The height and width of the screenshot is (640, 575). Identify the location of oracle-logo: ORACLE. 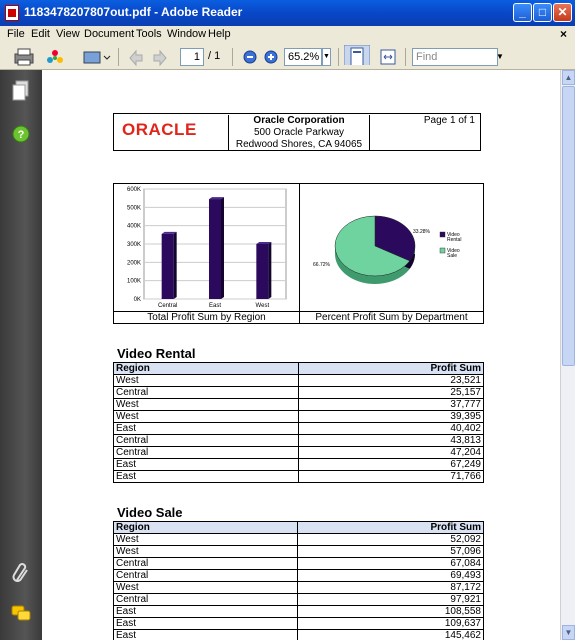
(159, 129).